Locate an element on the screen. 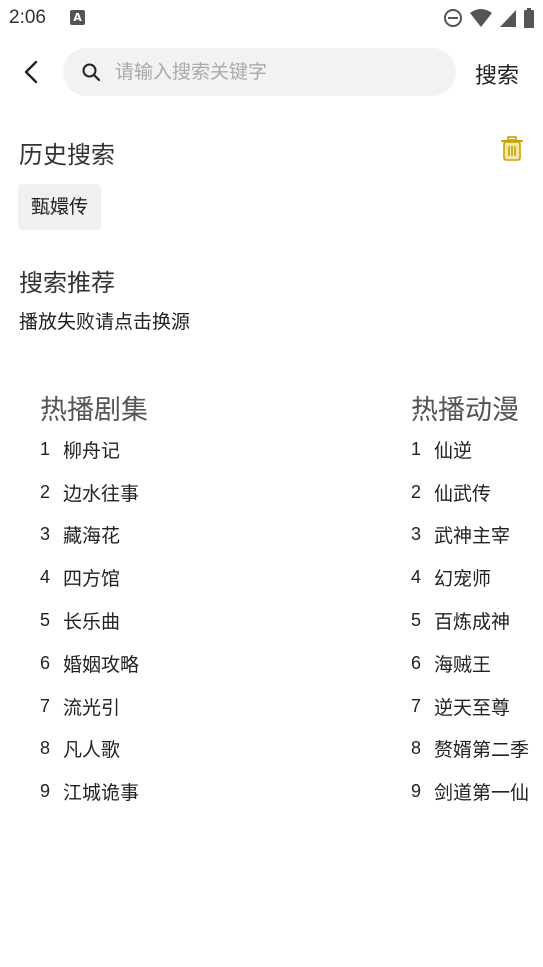 This screenshot has width=543, height=967. list-item: 8 赘婿第二季 is located at coordinates (477, 749).